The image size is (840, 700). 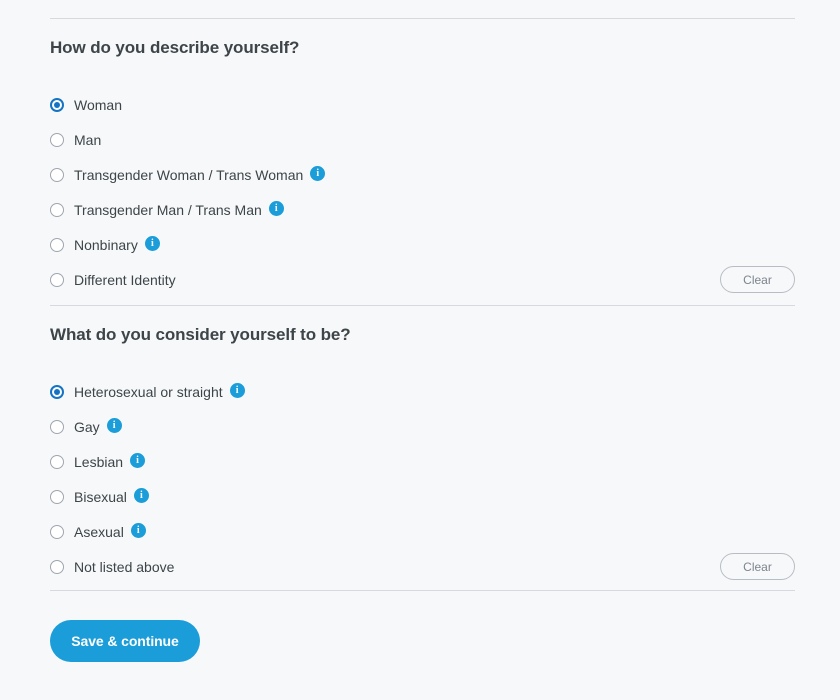 I want to click on info-icon-nonbinary: i, so click(x=152, y=243).